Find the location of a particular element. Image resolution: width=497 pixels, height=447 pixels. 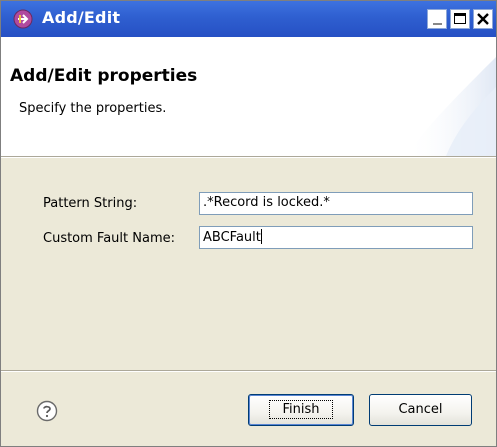

wizard-icon is located at coordinates (23, 19).